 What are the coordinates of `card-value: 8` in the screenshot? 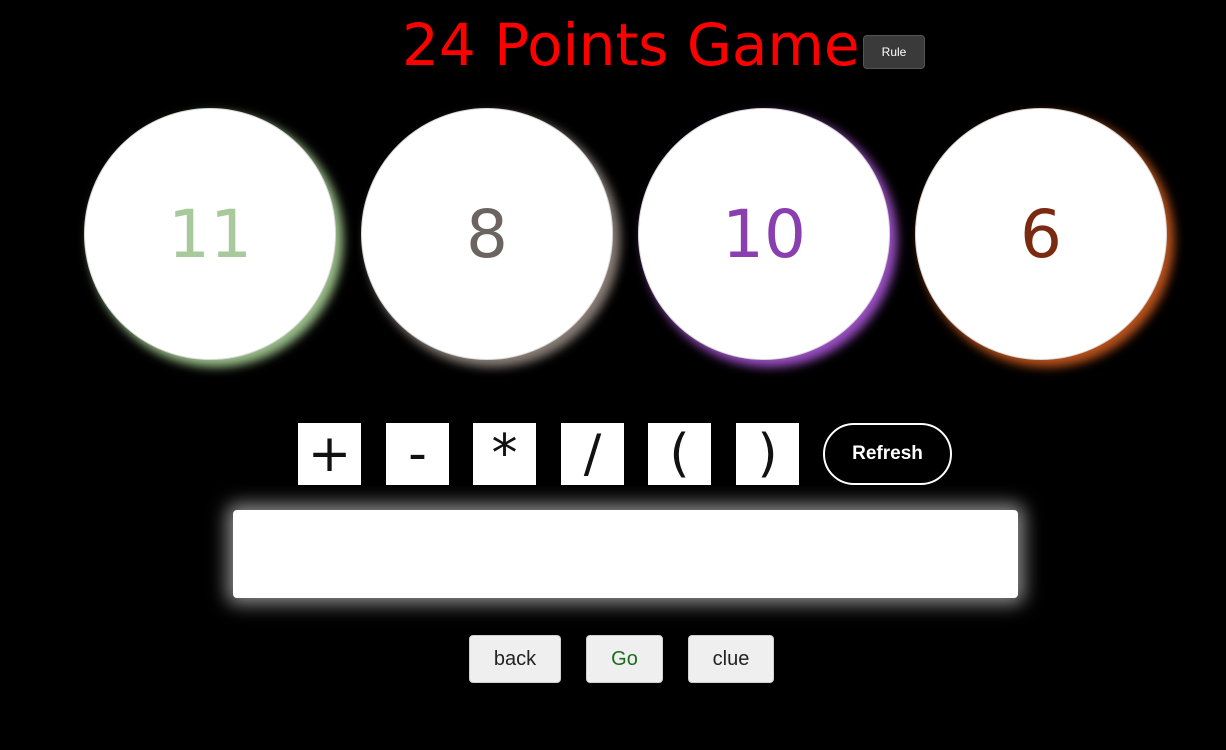 It's located at (487, 234).